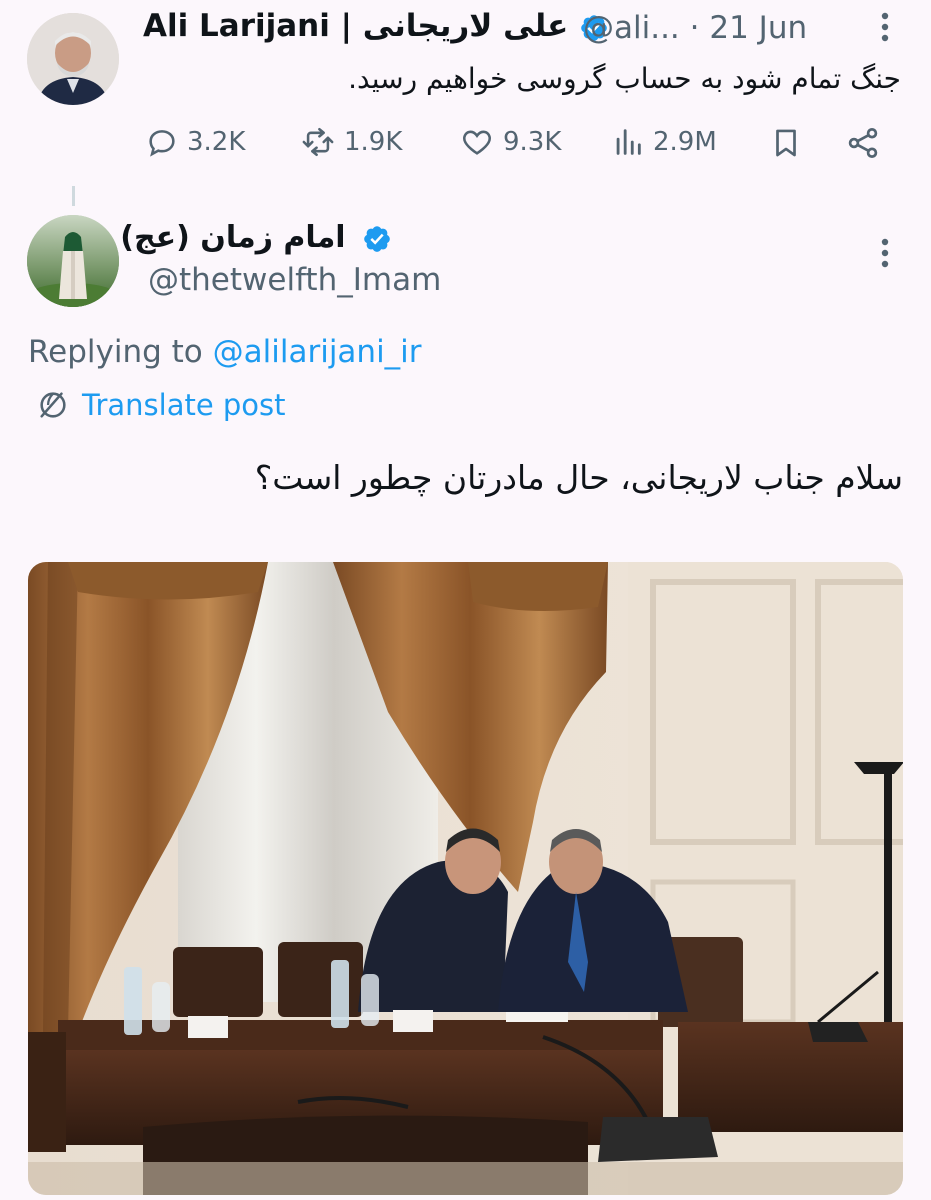  I want to click on bookmark-icon, so click(786, 143).